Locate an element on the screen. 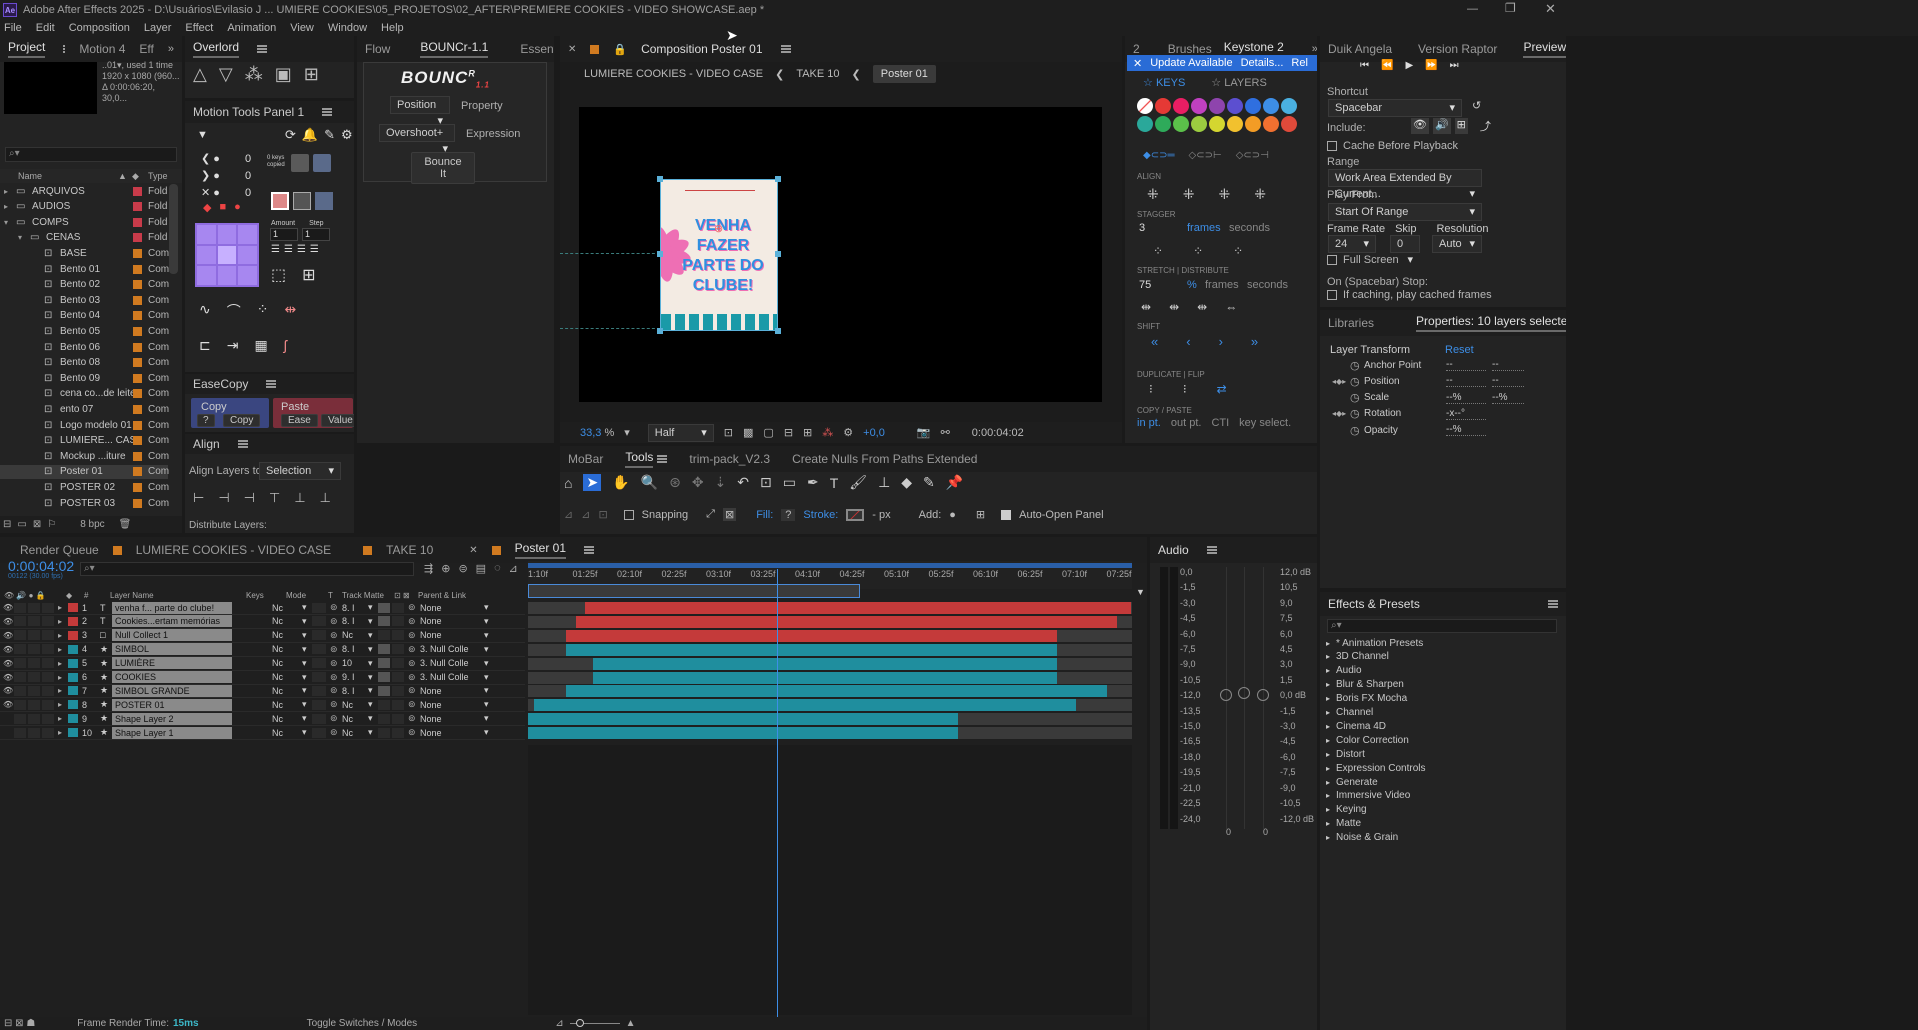 The width and height of the screenshot is (1918, 1030). key-select-icon: ◇⊂⊃⊣ is located at coordinates (1252, 155).